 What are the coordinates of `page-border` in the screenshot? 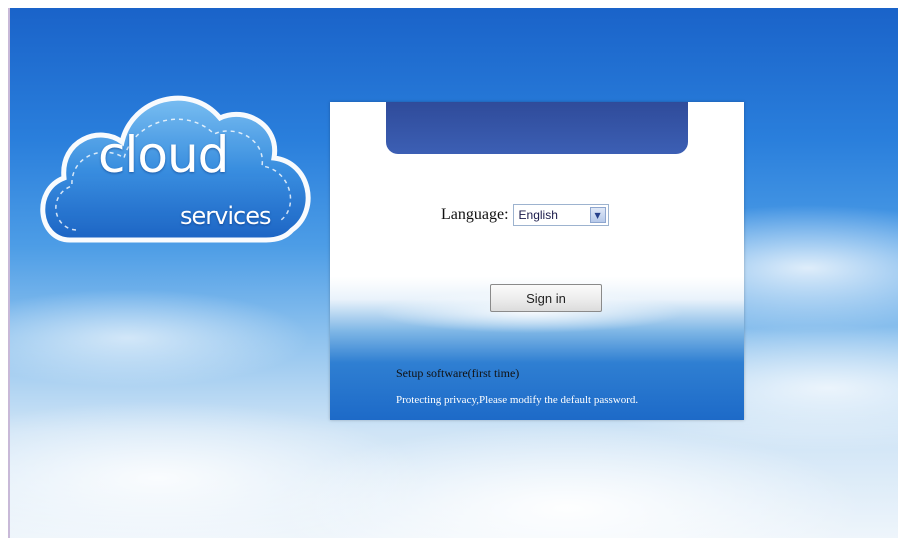 It's located at (9, 273).